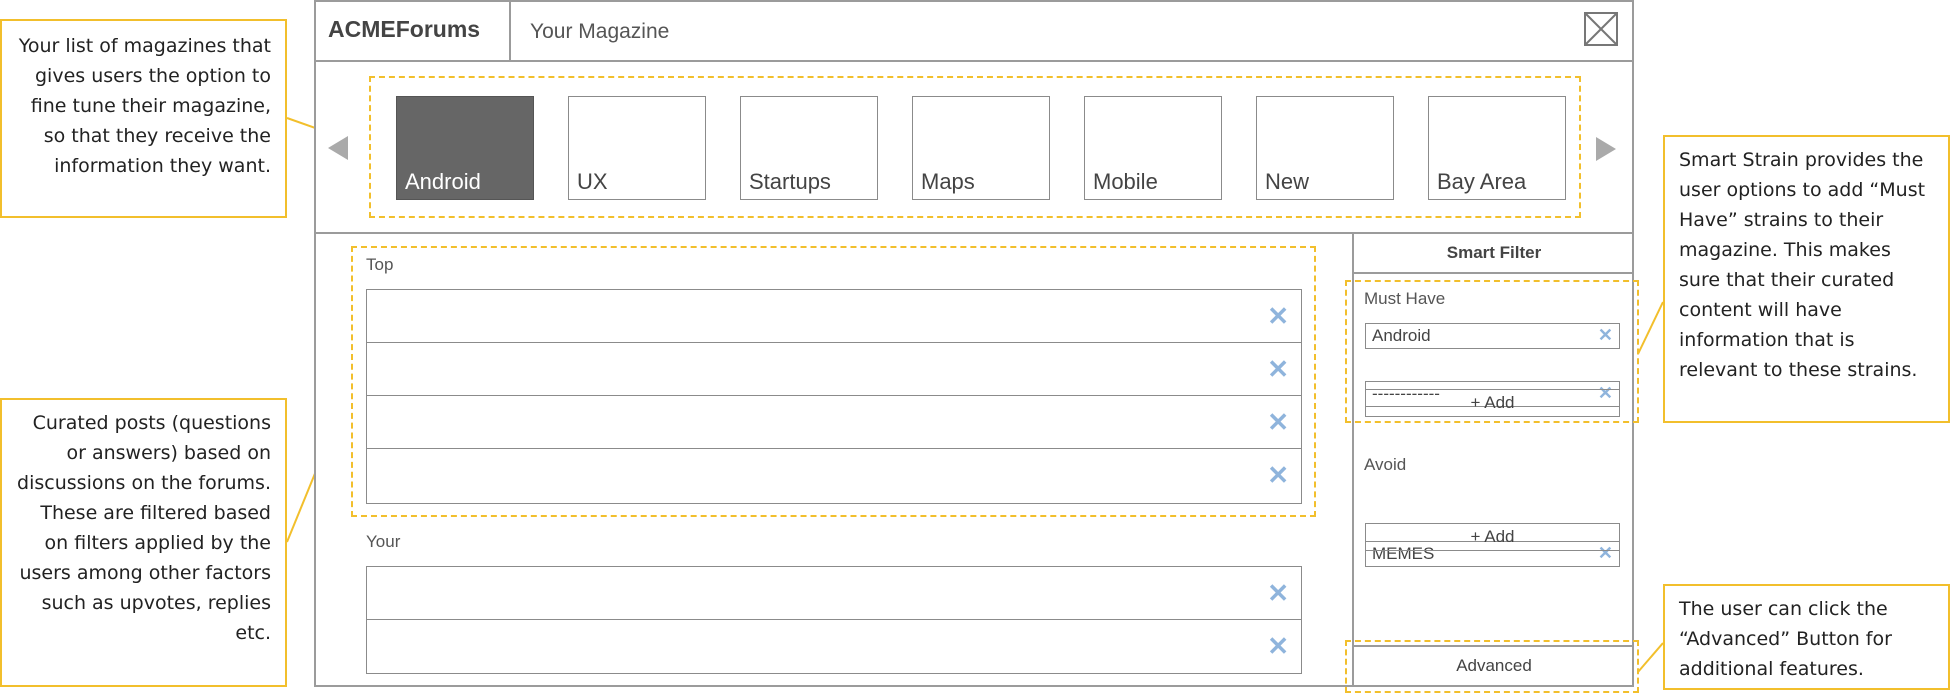 The width and height of the screenshot is (1950, 698). Describe the element at coordinates (790, 181) in the screenshot. I see `magazine-tile-label: Startups` at that location.